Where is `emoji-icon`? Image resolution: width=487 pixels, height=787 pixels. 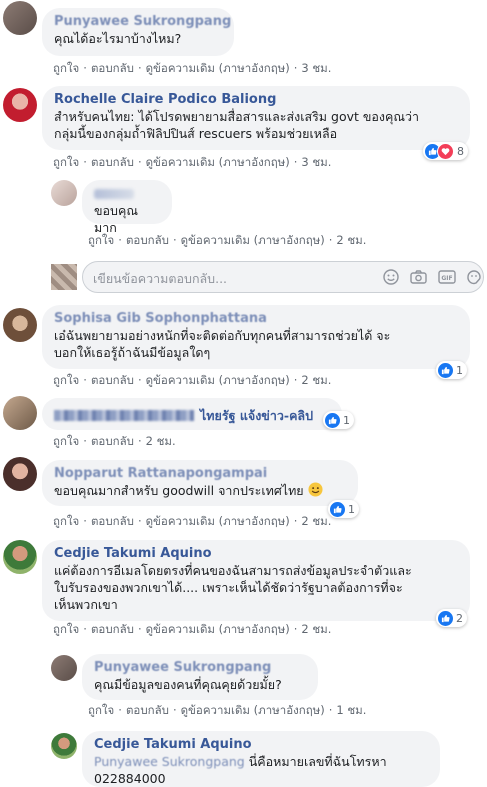 emoji-icon is located at coordinates (391, 279).